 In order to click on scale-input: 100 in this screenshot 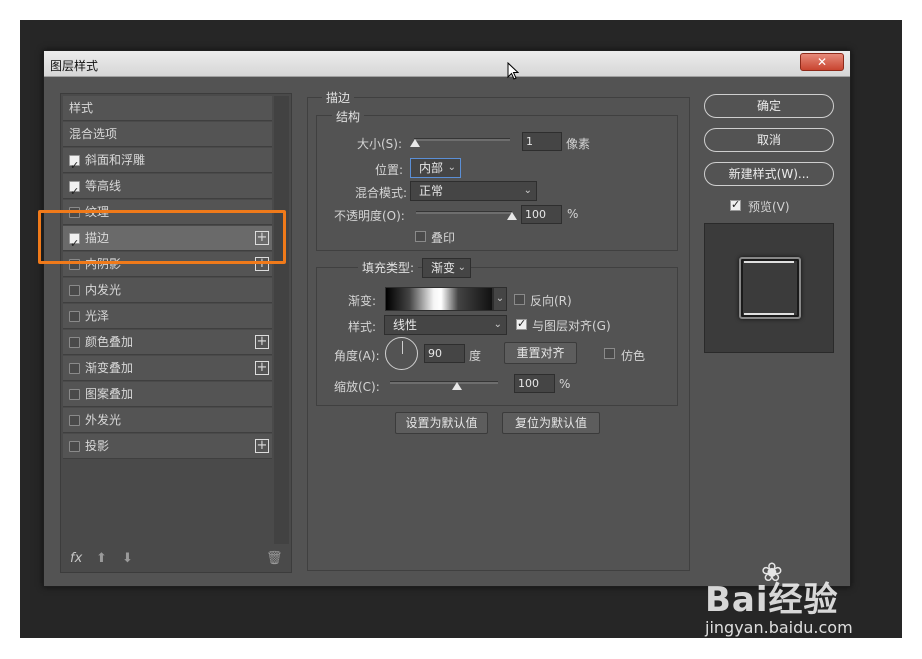, I will do `click(534, 383)`.